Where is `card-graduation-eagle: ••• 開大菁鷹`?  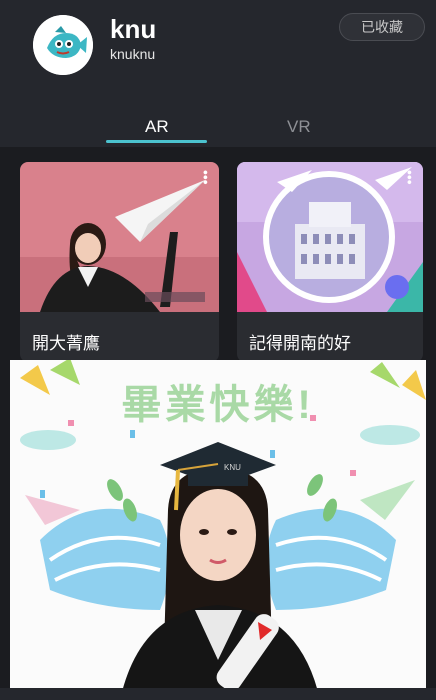 card-graduation-eagle: ••• 開大菁鷹 is located at coordinates (119, 262).